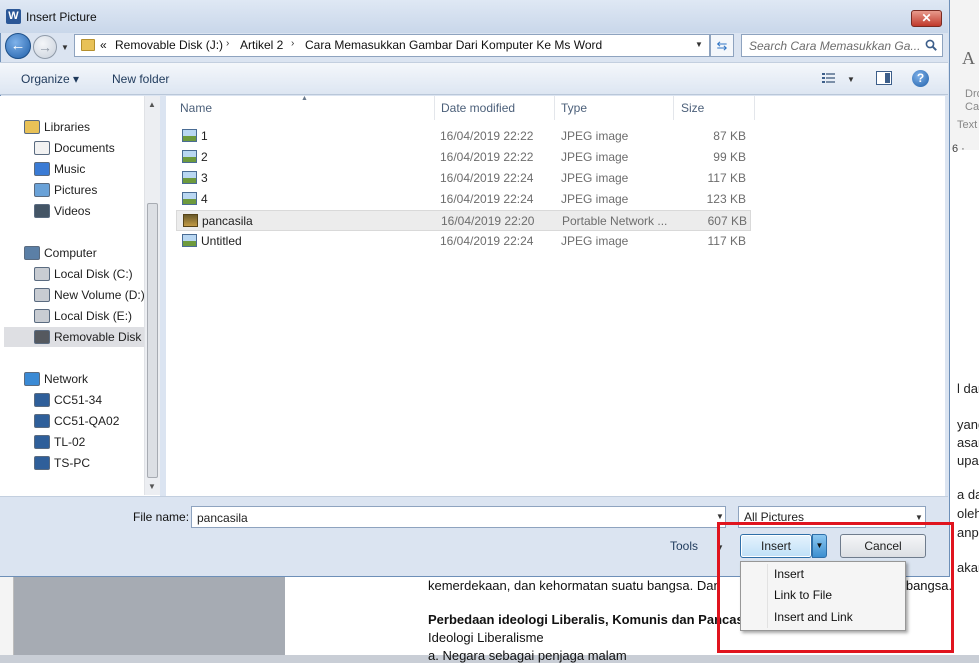 Image resolution: width=979 pixels, height=663 pixels. What do you see at coordinates (478, 108) in the screenshot?
I see `column-header-date-modified: Date modified` at bounding box center [478, 108].